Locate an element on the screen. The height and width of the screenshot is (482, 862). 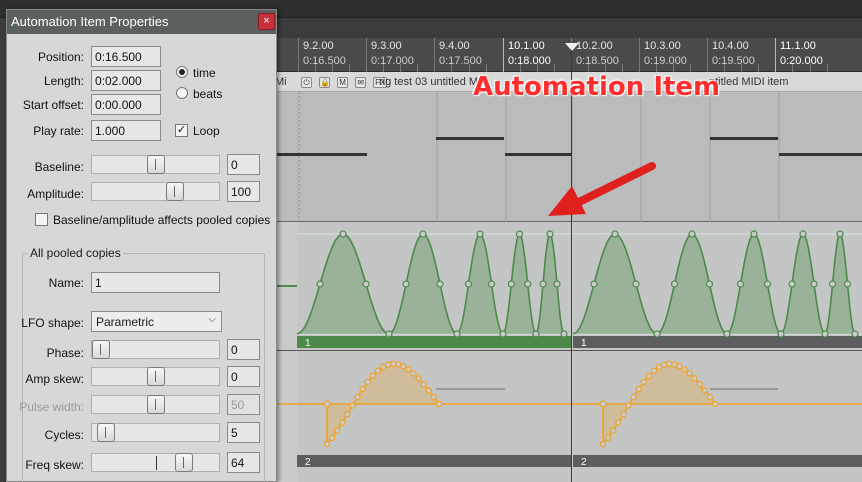
close-button: × is located at coordinates (266, 21).